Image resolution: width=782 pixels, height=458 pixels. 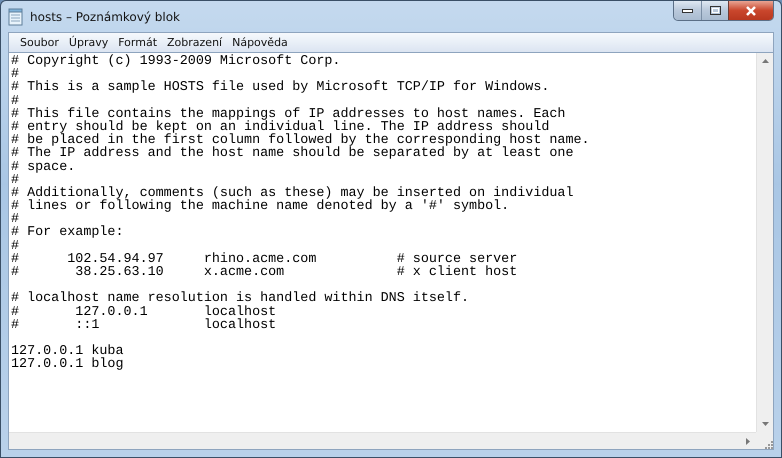 I want to click on scroll-right-icon, so click(x=748, y=441).